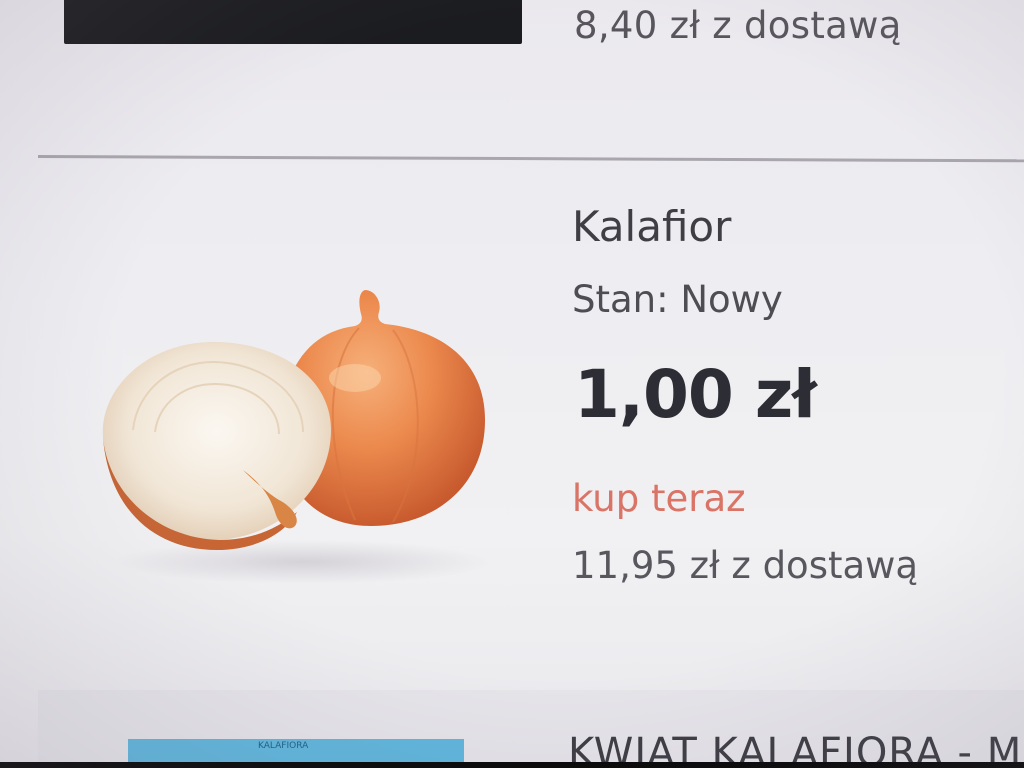 The width and height of the screenshot is (1024, 768). Describe the element at coordinates (651, 226) in the screenshot. I see `listing-title: Kalafior` at that location.